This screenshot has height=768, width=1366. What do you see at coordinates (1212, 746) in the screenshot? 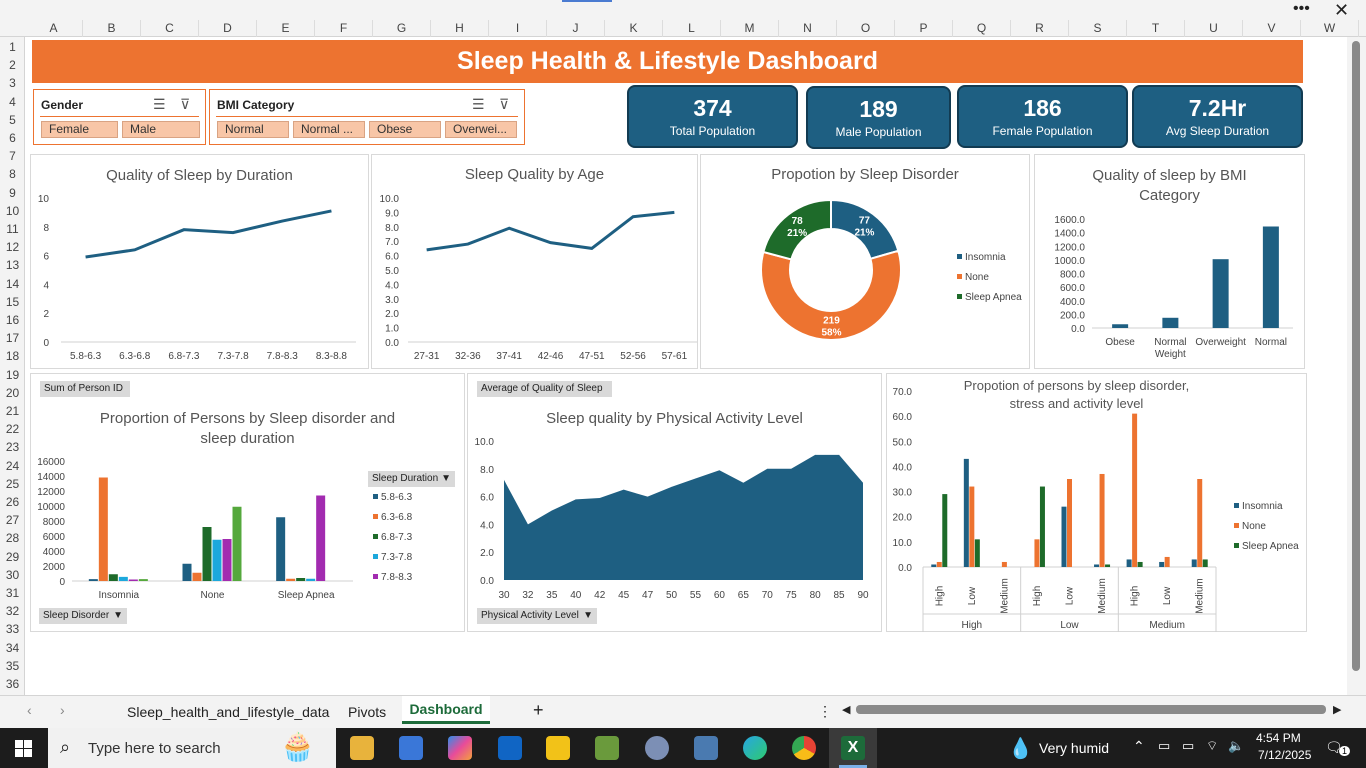
I see `wifi-icon: ⌔` at bounding box center [1212, 746].